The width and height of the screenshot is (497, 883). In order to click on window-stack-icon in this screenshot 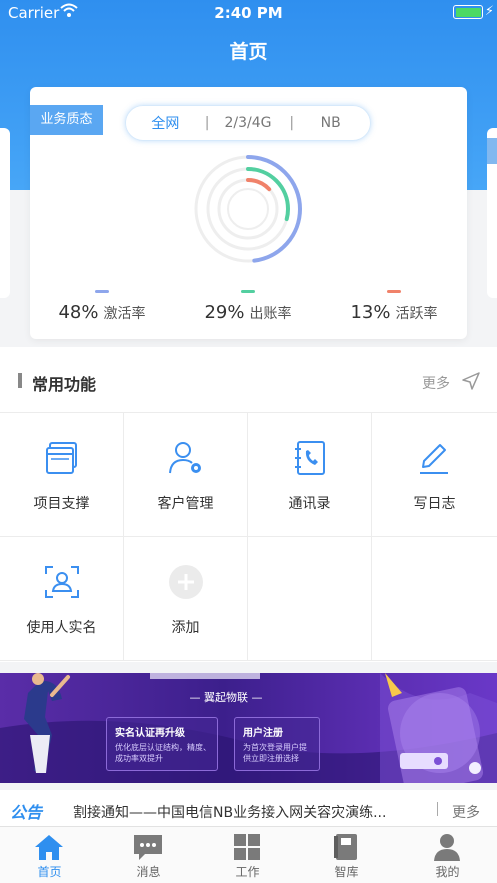, I will do `click(61, 458)`.